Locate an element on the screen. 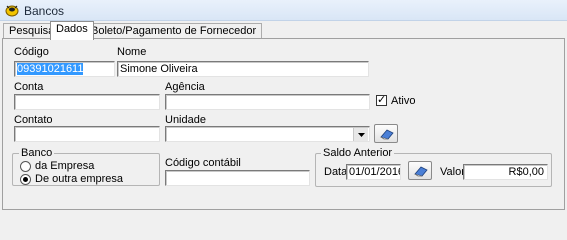  unidade-dropdown-button is located at coordinates (360, 134).